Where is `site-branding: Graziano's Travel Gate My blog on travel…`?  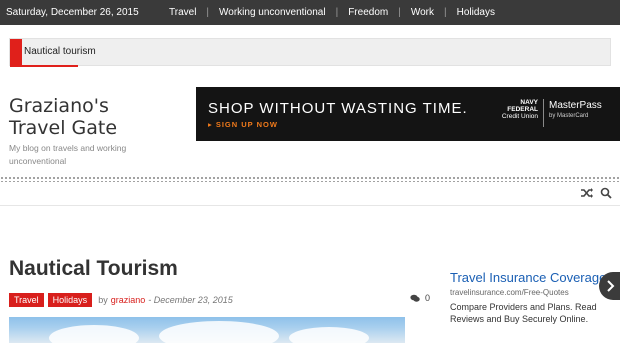 site-branding: Graziano's Travel Gate My blog on travel… is located at coordinates (99, 131).